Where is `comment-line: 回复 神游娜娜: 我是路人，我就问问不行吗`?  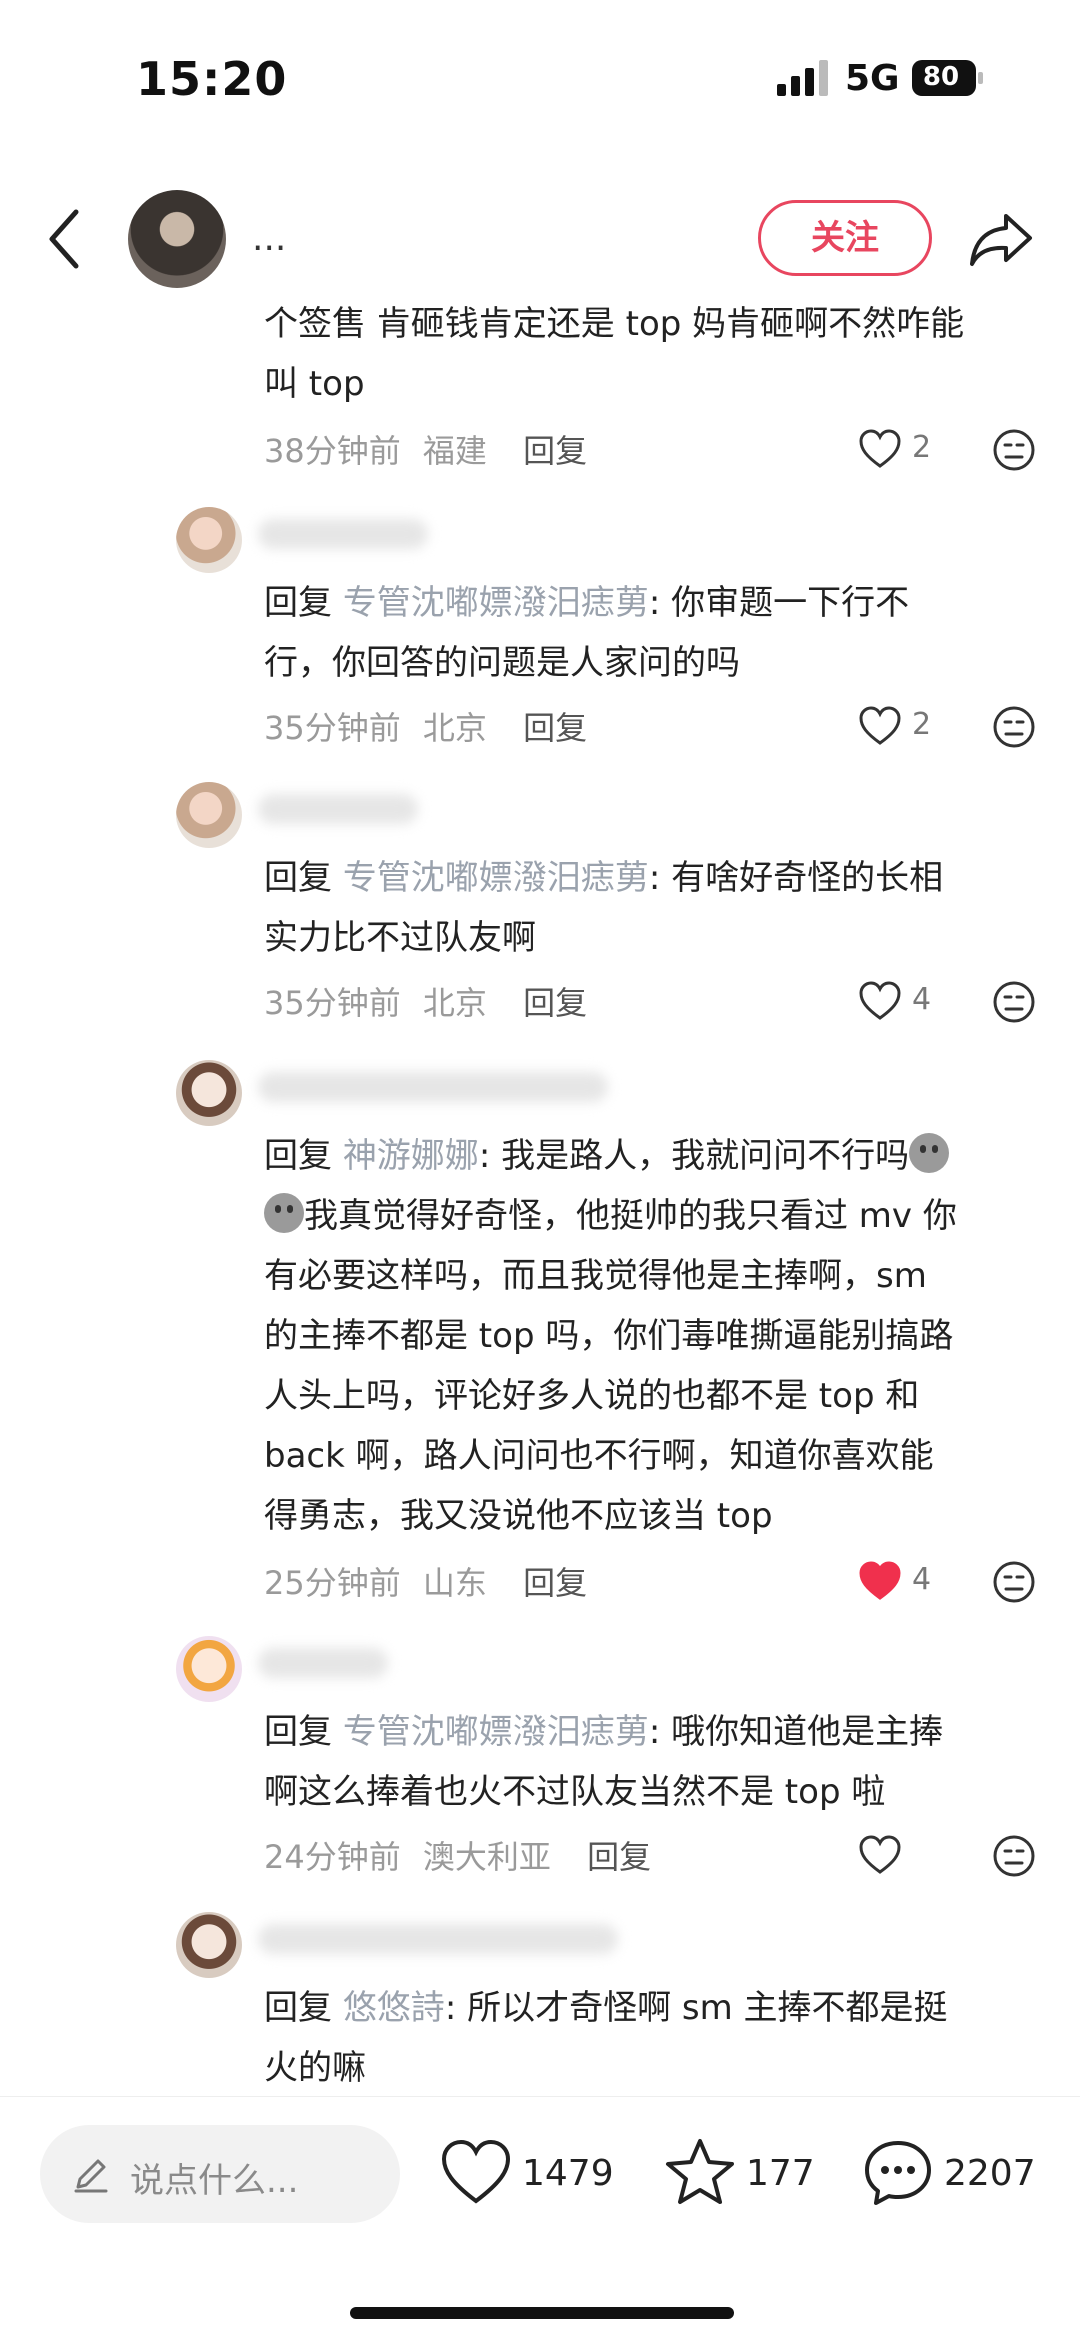
comment-line: 回复 神游娜娜: 我是路人，我就问问不行吗 is located at coordinates (650, 1156).